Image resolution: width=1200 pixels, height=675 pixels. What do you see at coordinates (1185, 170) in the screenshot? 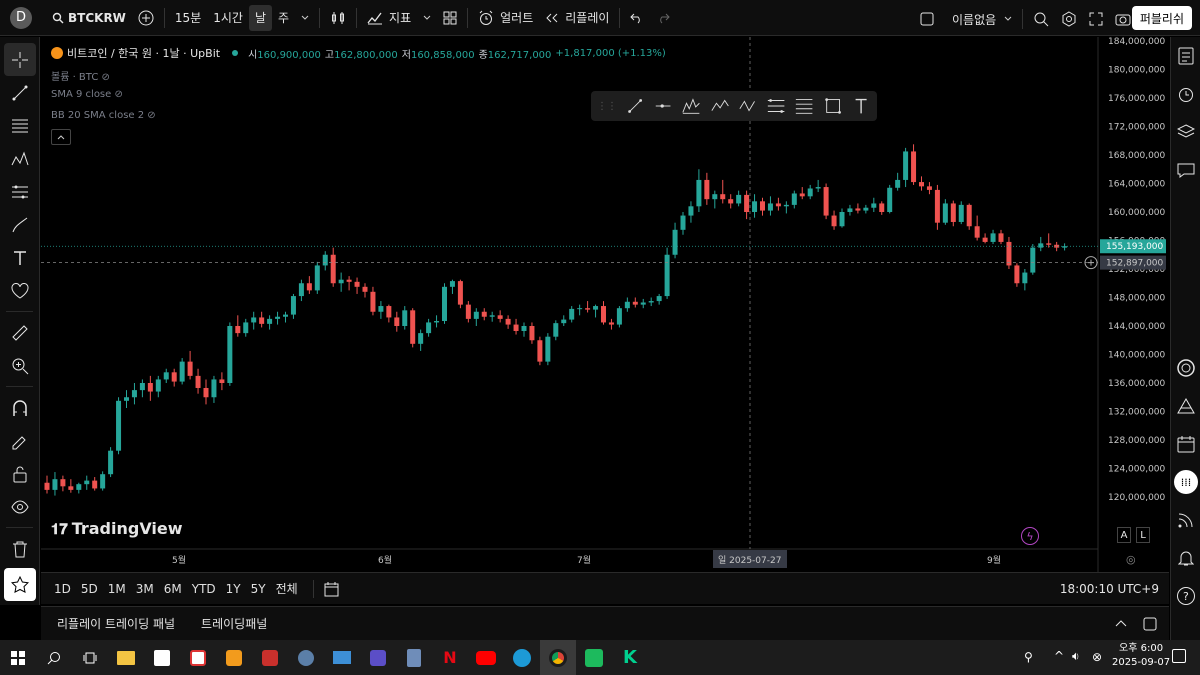
I see `chat-button` at bounding box center [1185, 170].